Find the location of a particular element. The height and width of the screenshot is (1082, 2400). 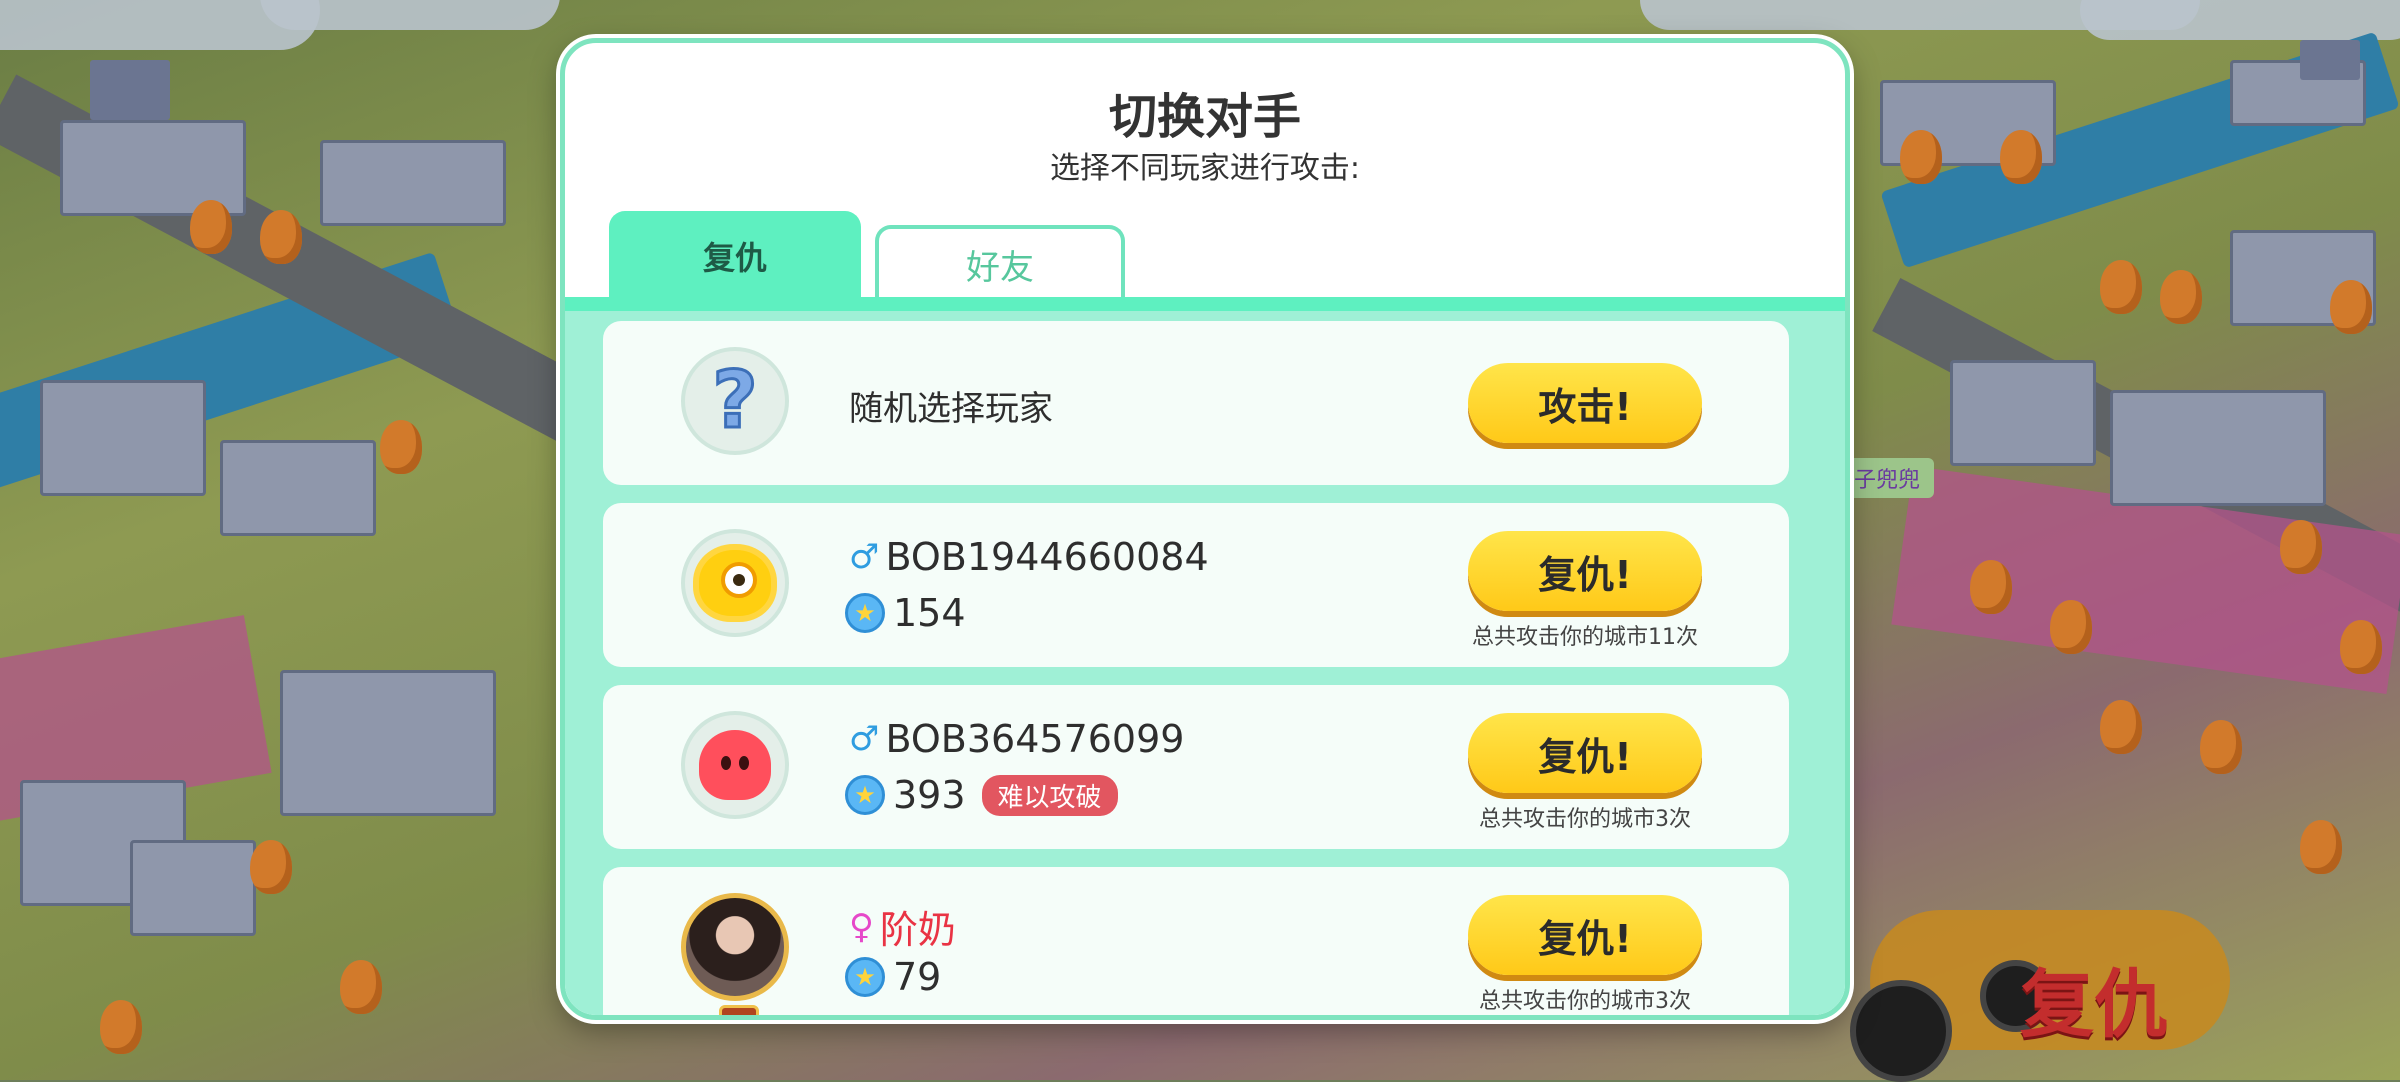

red-blob-avatar is located at coordinates (735, 765).